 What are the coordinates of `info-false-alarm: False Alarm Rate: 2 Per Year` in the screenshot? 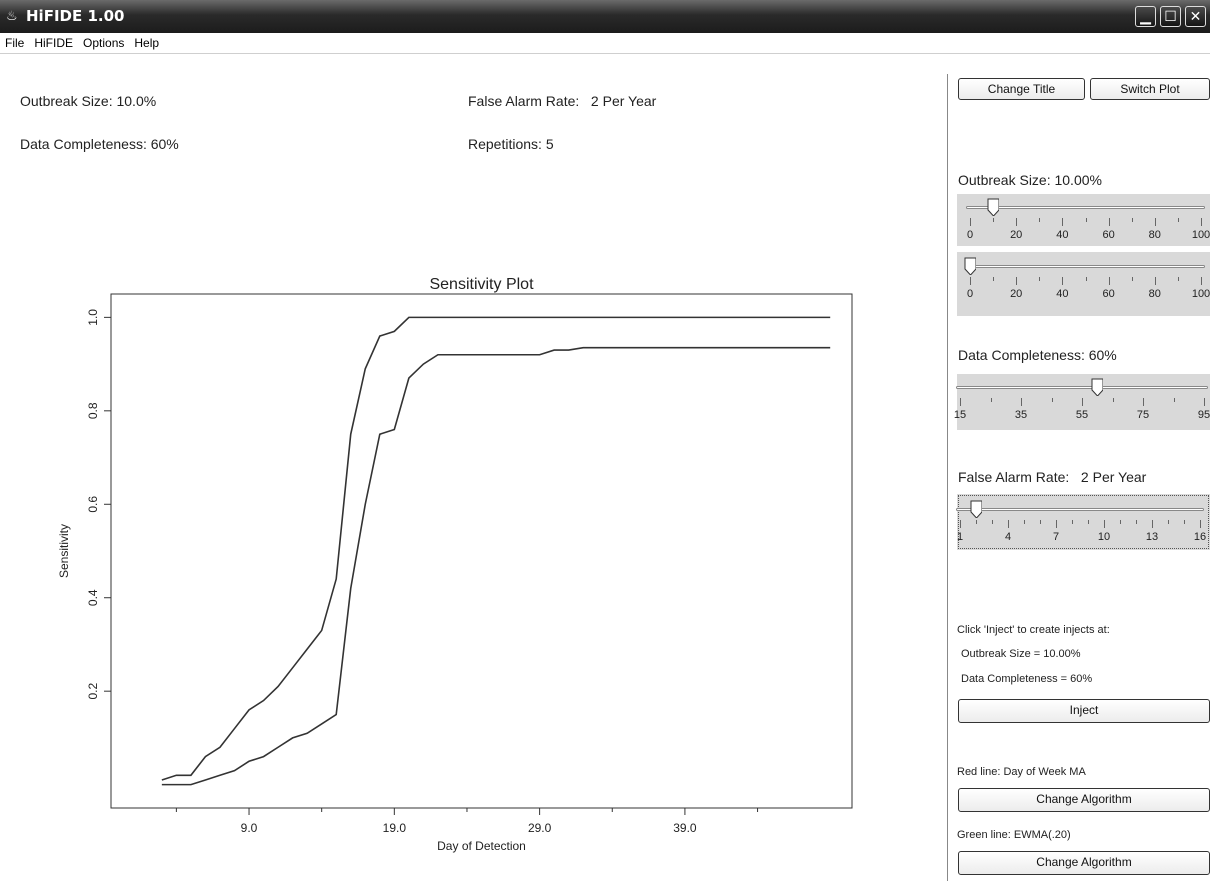 It's located at (562, 101).